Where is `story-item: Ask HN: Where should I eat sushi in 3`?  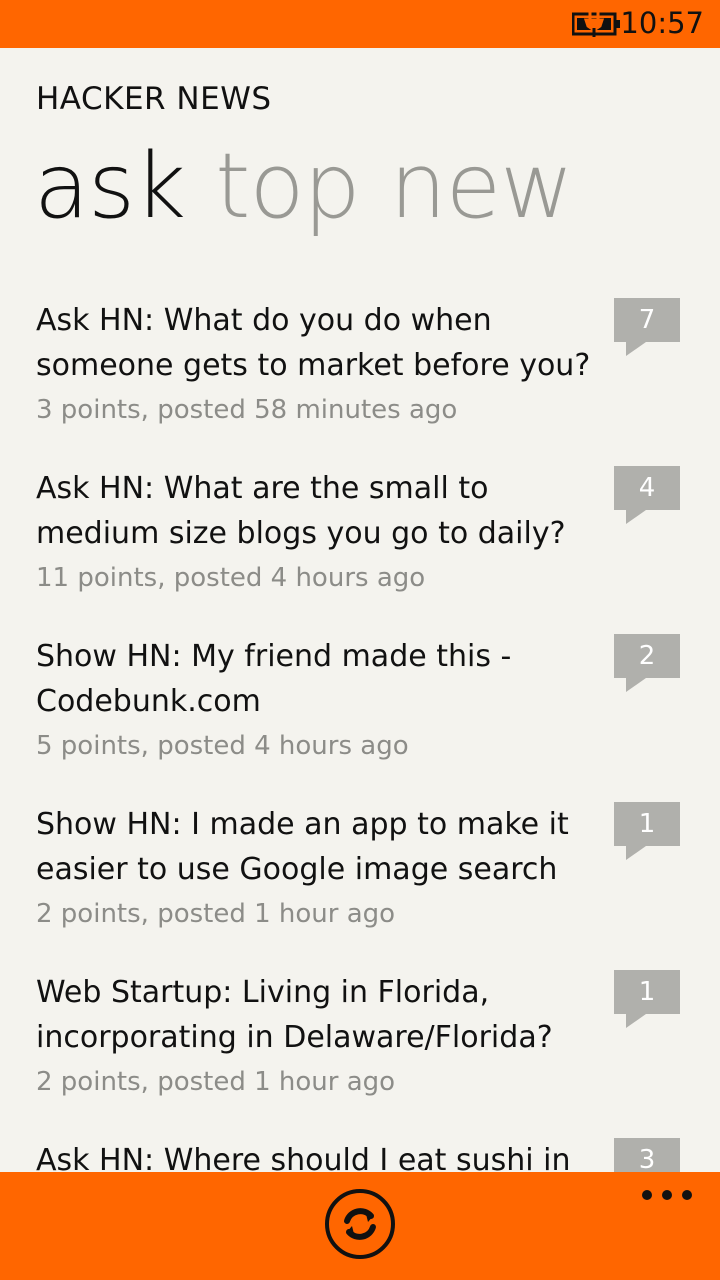 story-item: Ask HN: Where should I eat sushi in 3 is located at coordinates (360, 1155).